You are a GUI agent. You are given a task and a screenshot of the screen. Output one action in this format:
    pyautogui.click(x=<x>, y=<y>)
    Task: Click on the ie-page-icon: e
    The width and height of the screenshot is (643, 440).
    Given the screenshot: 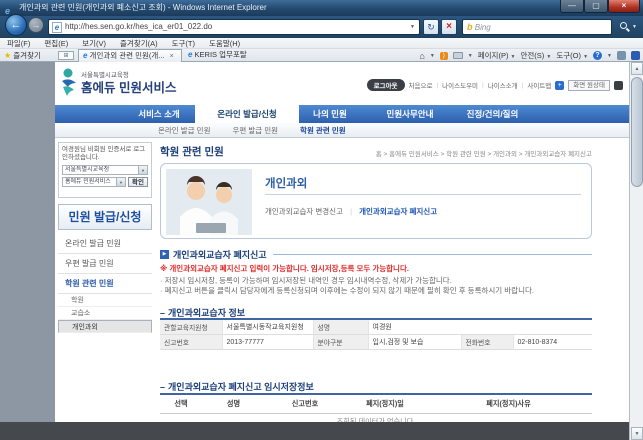 What is the action you would take?
    pyautogui.click(x=85, y=55)
    